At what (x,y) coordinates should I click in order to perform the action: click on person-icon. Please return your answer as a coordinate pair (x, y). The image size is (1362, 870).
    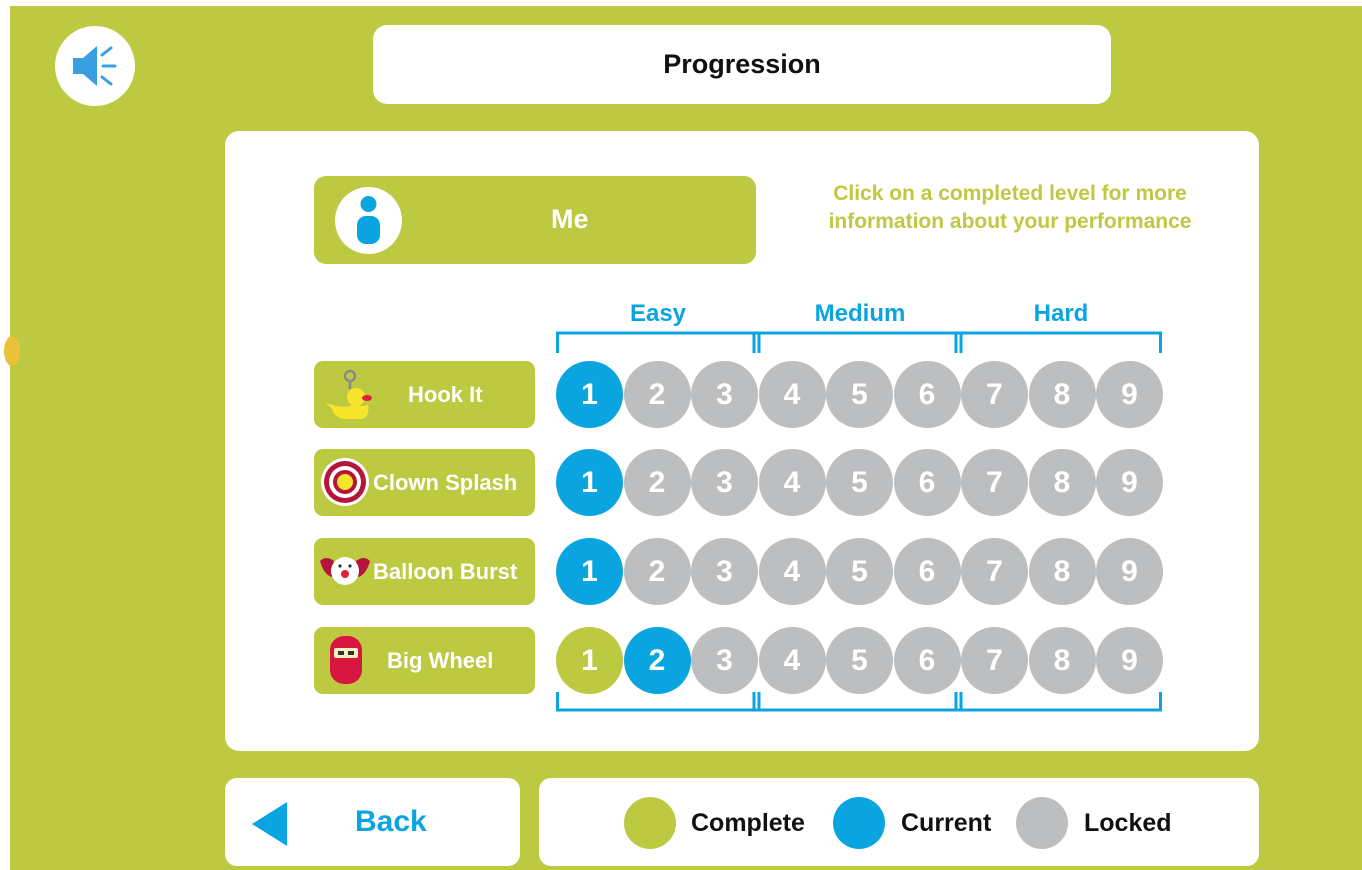
    Looking at the image, I should click on (368, 220).